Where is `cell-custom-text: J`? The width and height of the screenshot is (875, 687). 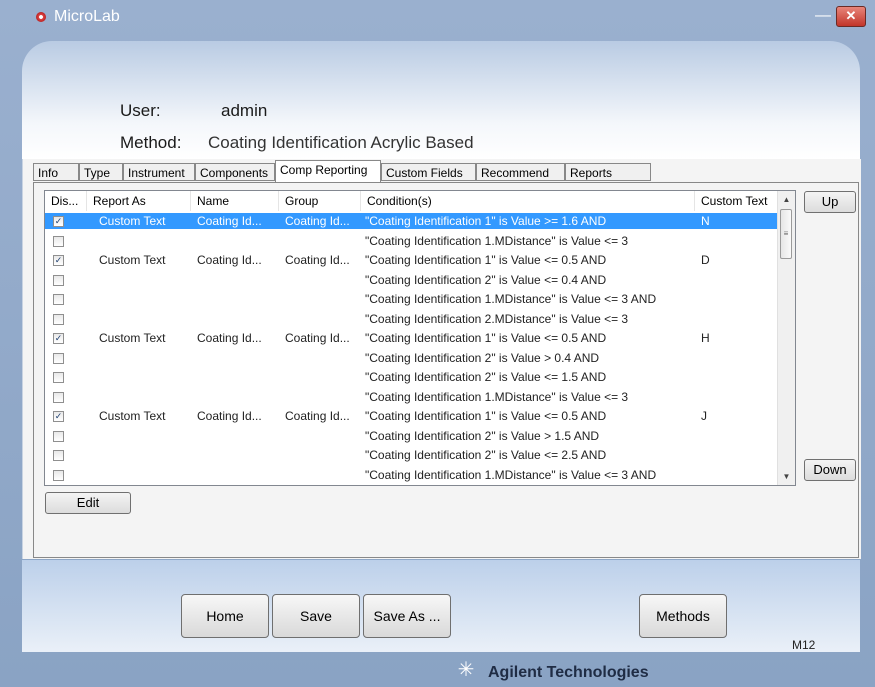 cell-custom-text: J is located at coordinates (704, 416).